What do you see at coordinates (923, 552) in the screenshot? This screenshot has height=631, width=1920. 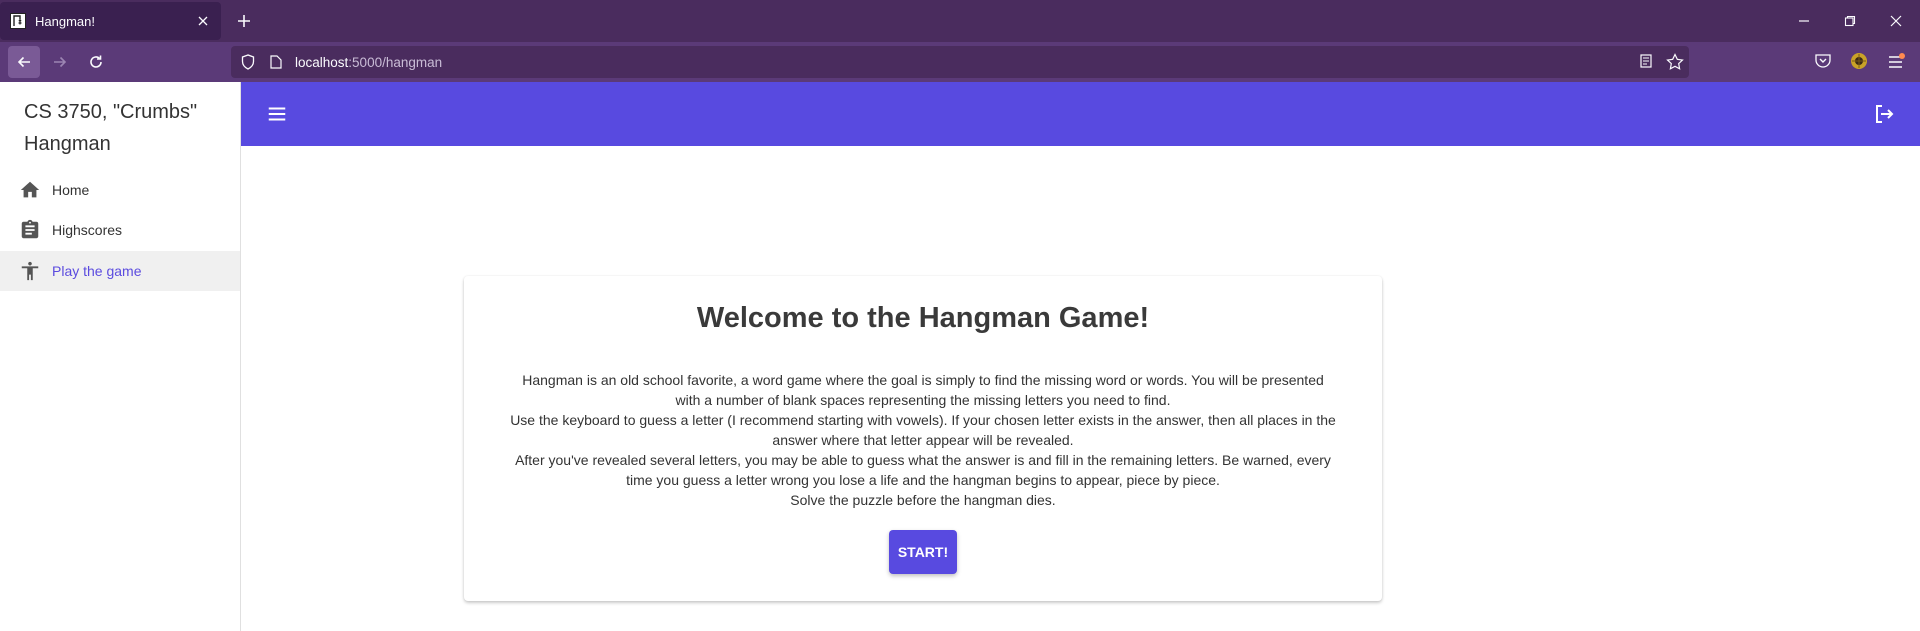 I see `start-button: START!` at bounding box center [923, 552].